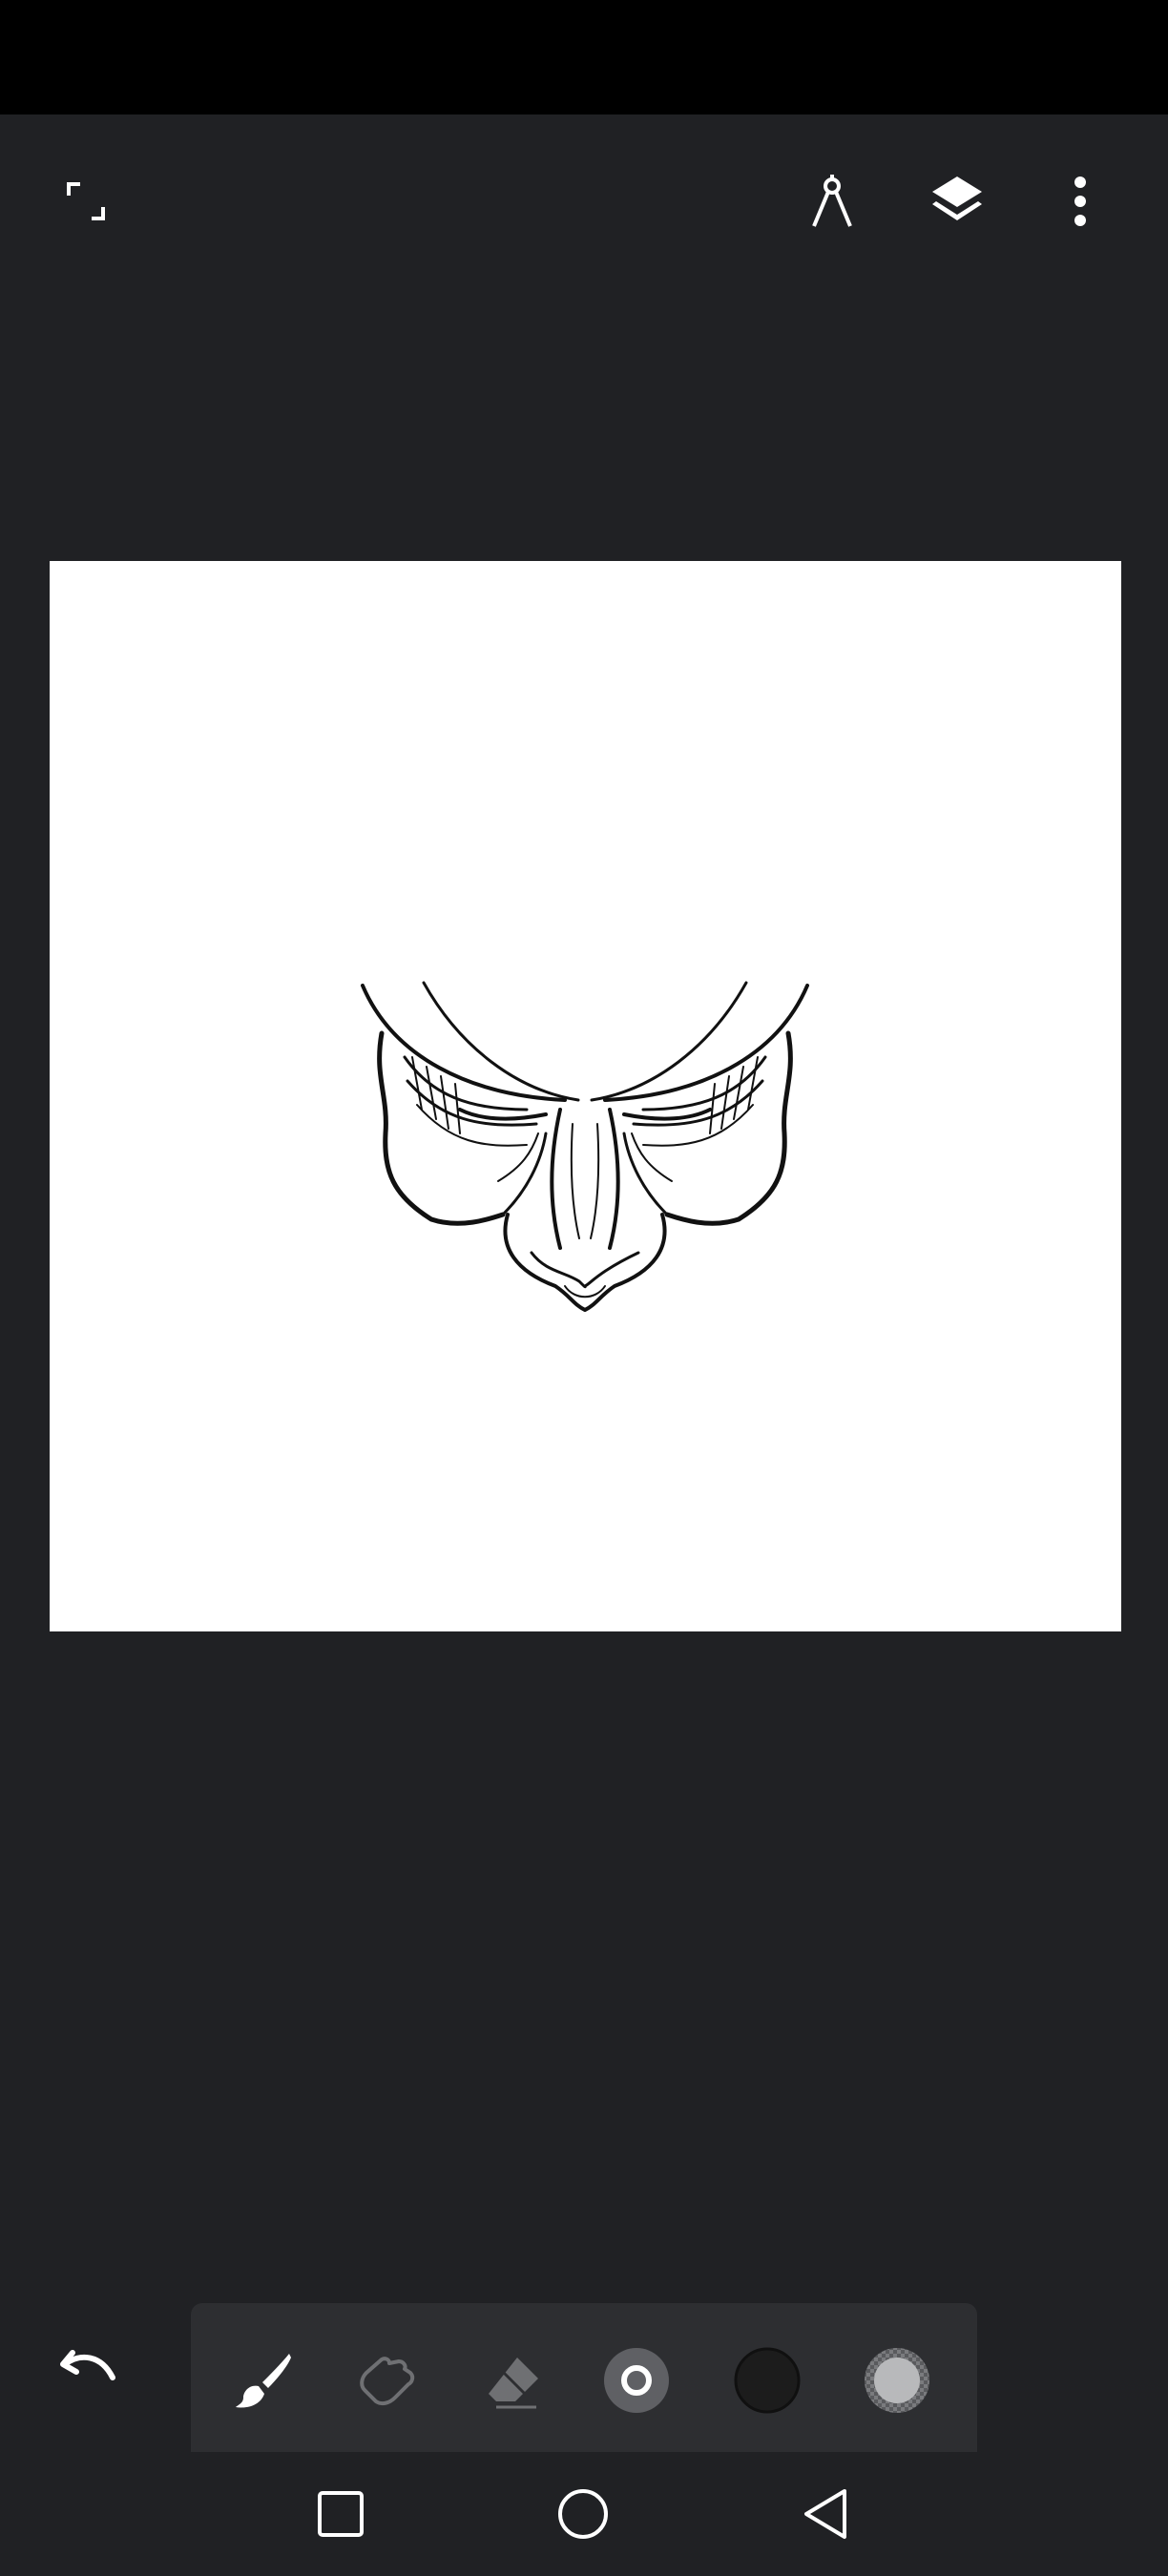 The image size is (1168, 2576). What do you see at coordinates (1080, 201) in the screenshot?
I see `more-vert-icon` at bounding box center [1080, 201].